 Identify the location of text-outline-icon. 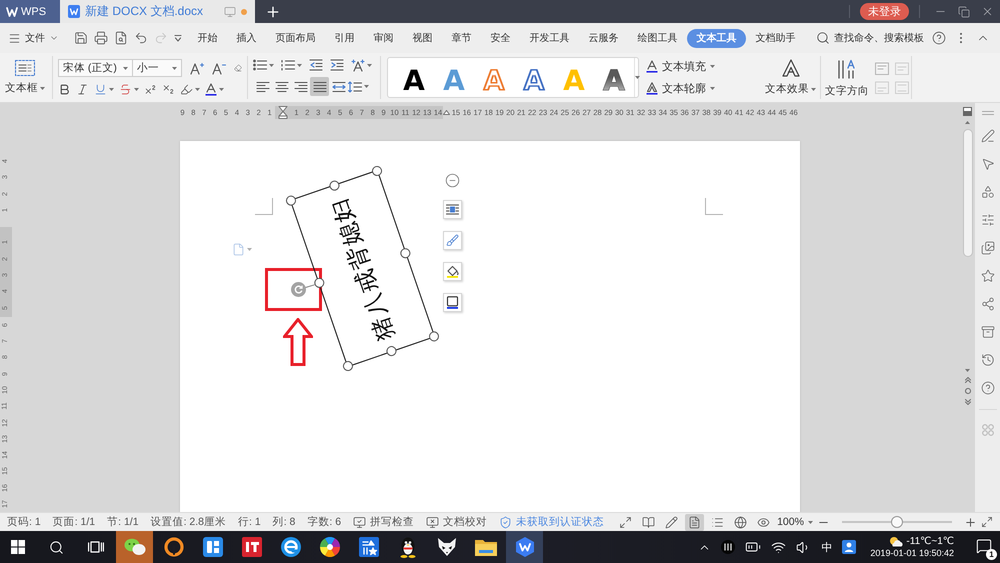
(652, 88).